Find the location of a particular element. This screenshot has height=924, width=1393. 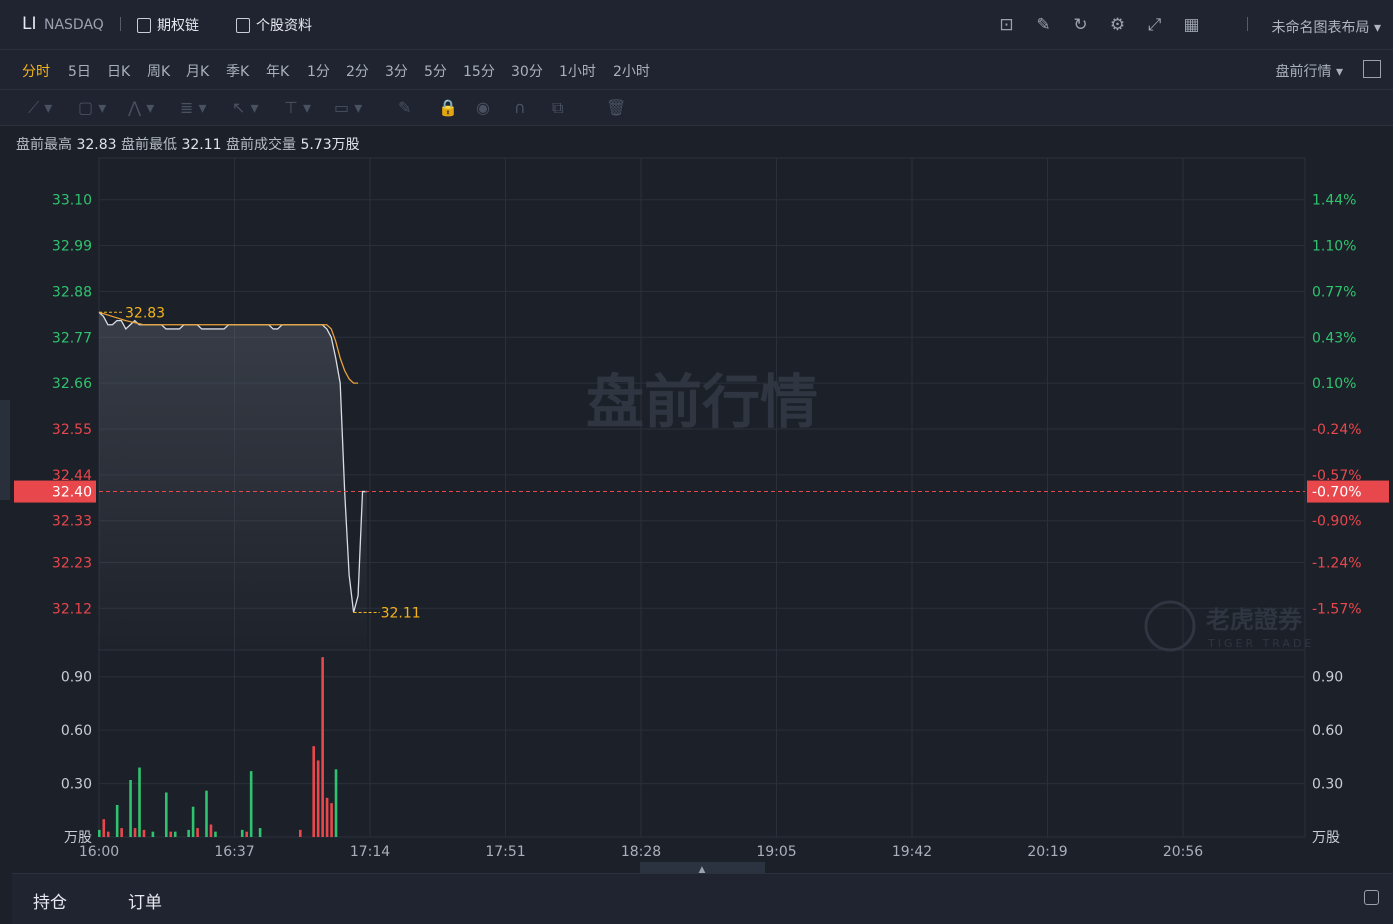

option-chain-button: 期权链 is located at coordinates (168, 25).